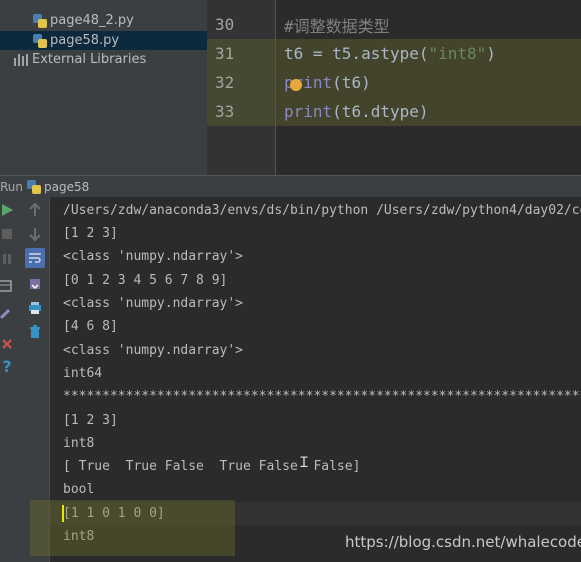 The height and width of the screenshot is (562, 581). Describe the element at coordinates (7, 314) in the screenshot. I see `pin-icon` at that location.